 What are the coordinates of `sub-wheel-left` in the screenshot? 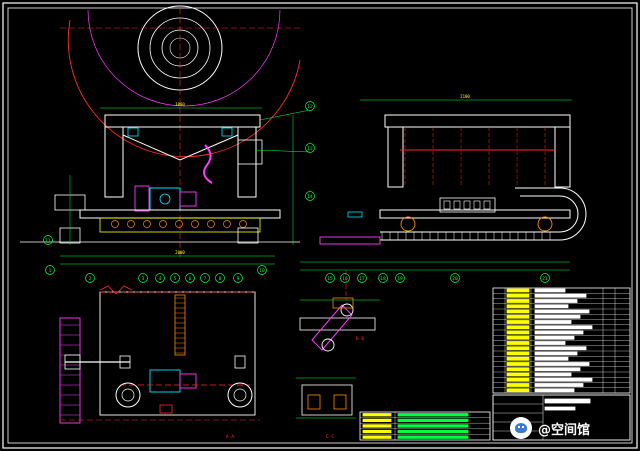 It's located at (314, 402).